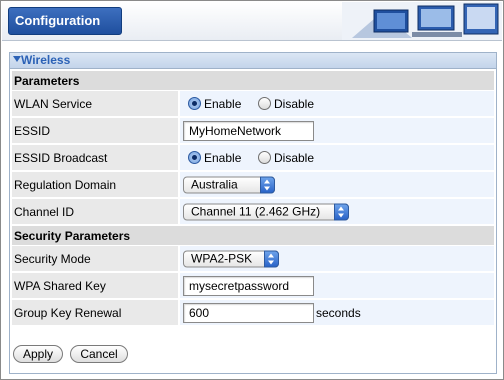 This screenshot has width=504, height=380. What do you see at coordinates (99, 354) in the screenshot?
I see `cancel-button: Cancel` at bounding box center [99, 354].